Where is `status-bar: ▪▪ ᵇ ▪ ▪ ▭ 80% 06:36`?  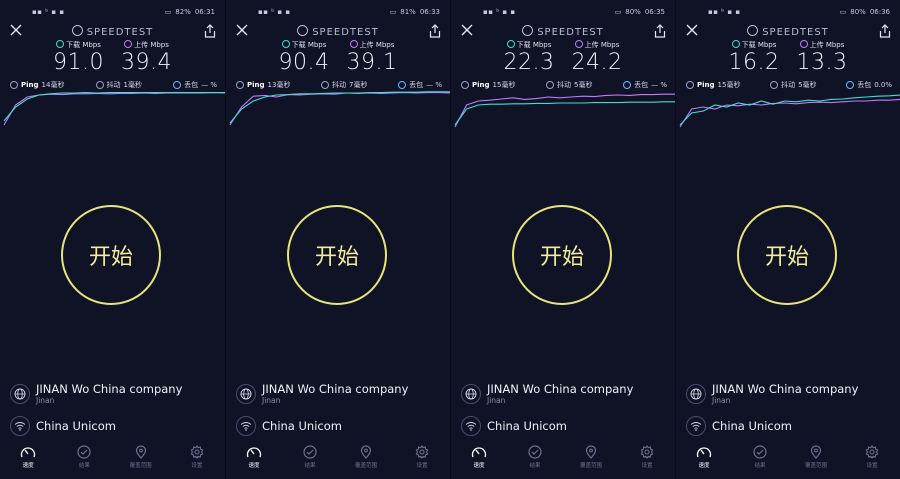
status-bar: ▪▪ ᵇ ▪ ▪ ▭ 80% 06:36 is located at coordinates (788, 12).